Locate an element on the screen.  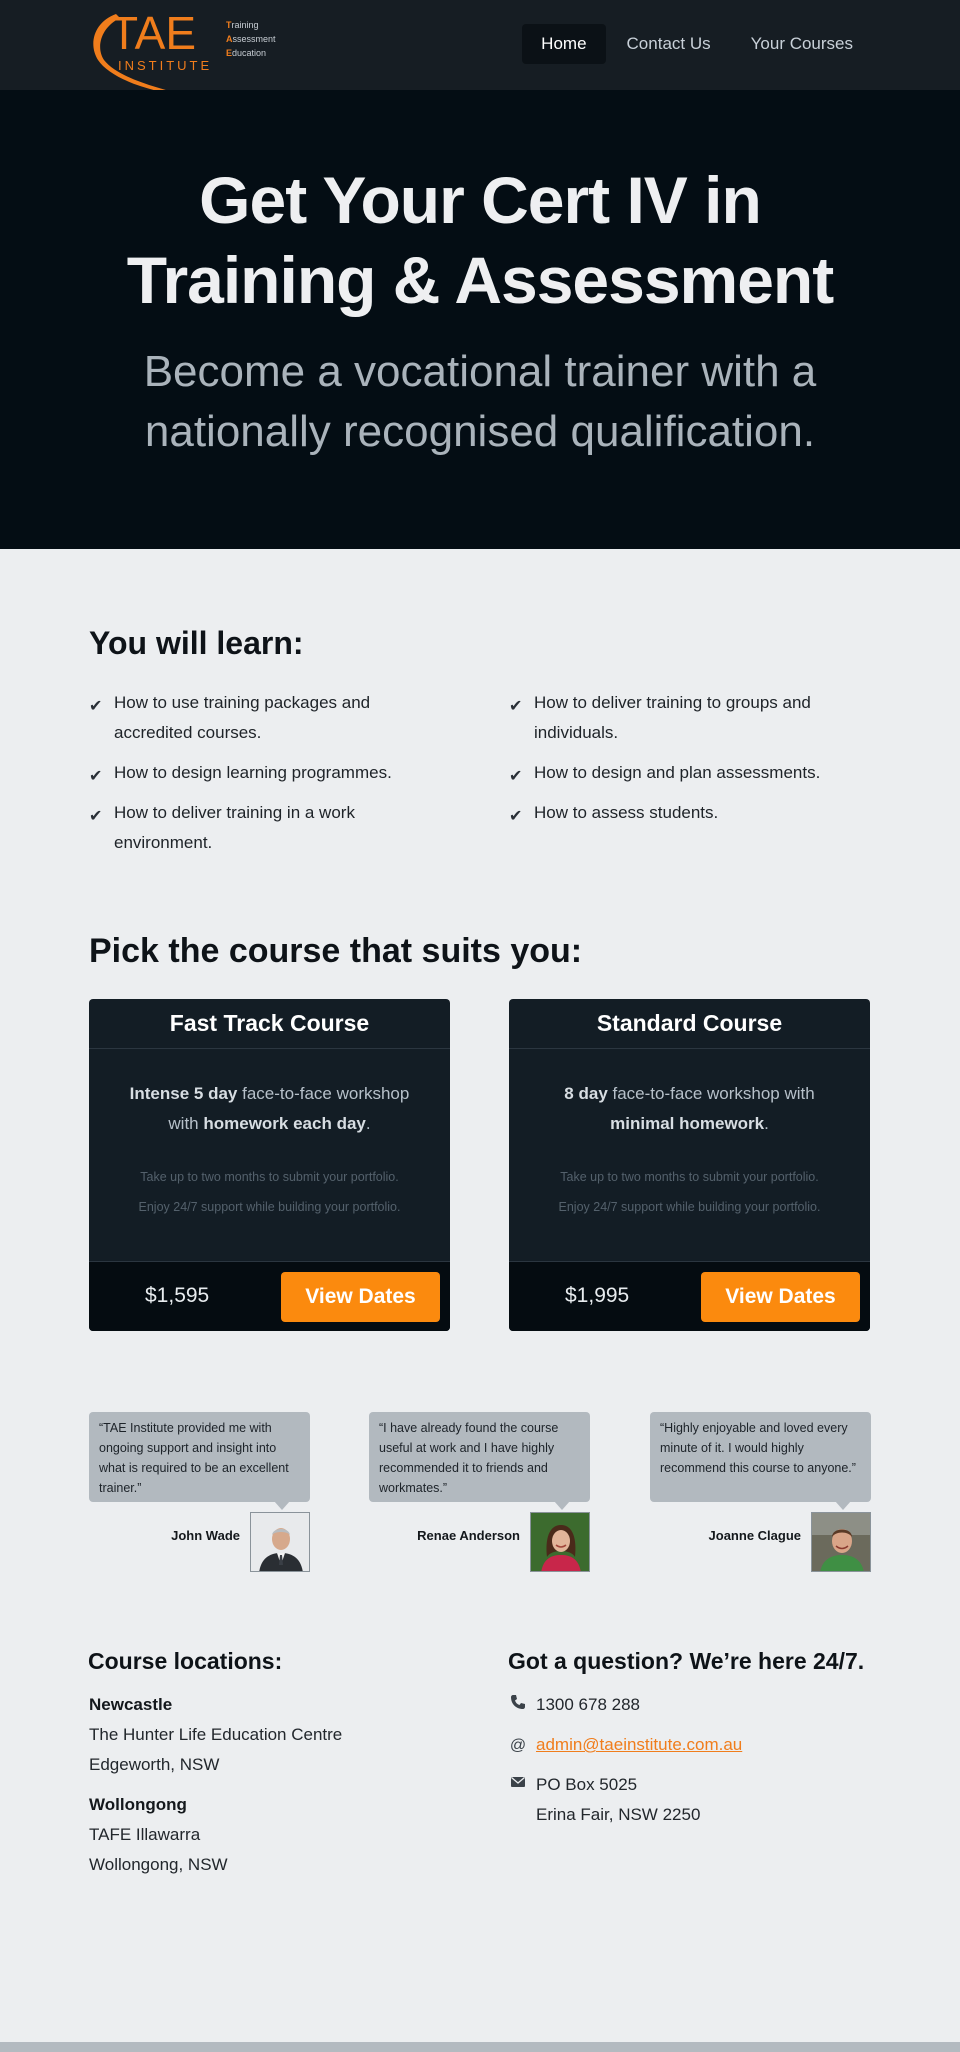
logo-tagline: Training Assessment Education is located at coordinates (251, 39).